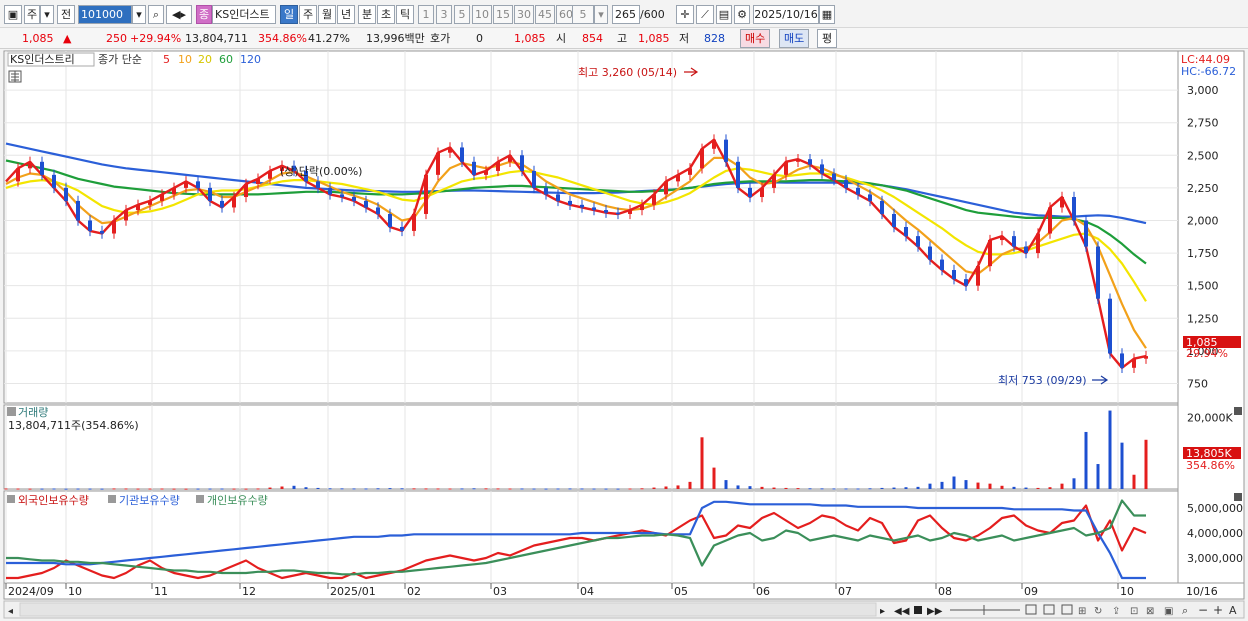 The height and width of the screenshot is (621, 1248). Describe the element at coordinates (1203, 610) in the screenshot. I see `zoom-out-icon: −` at that location.